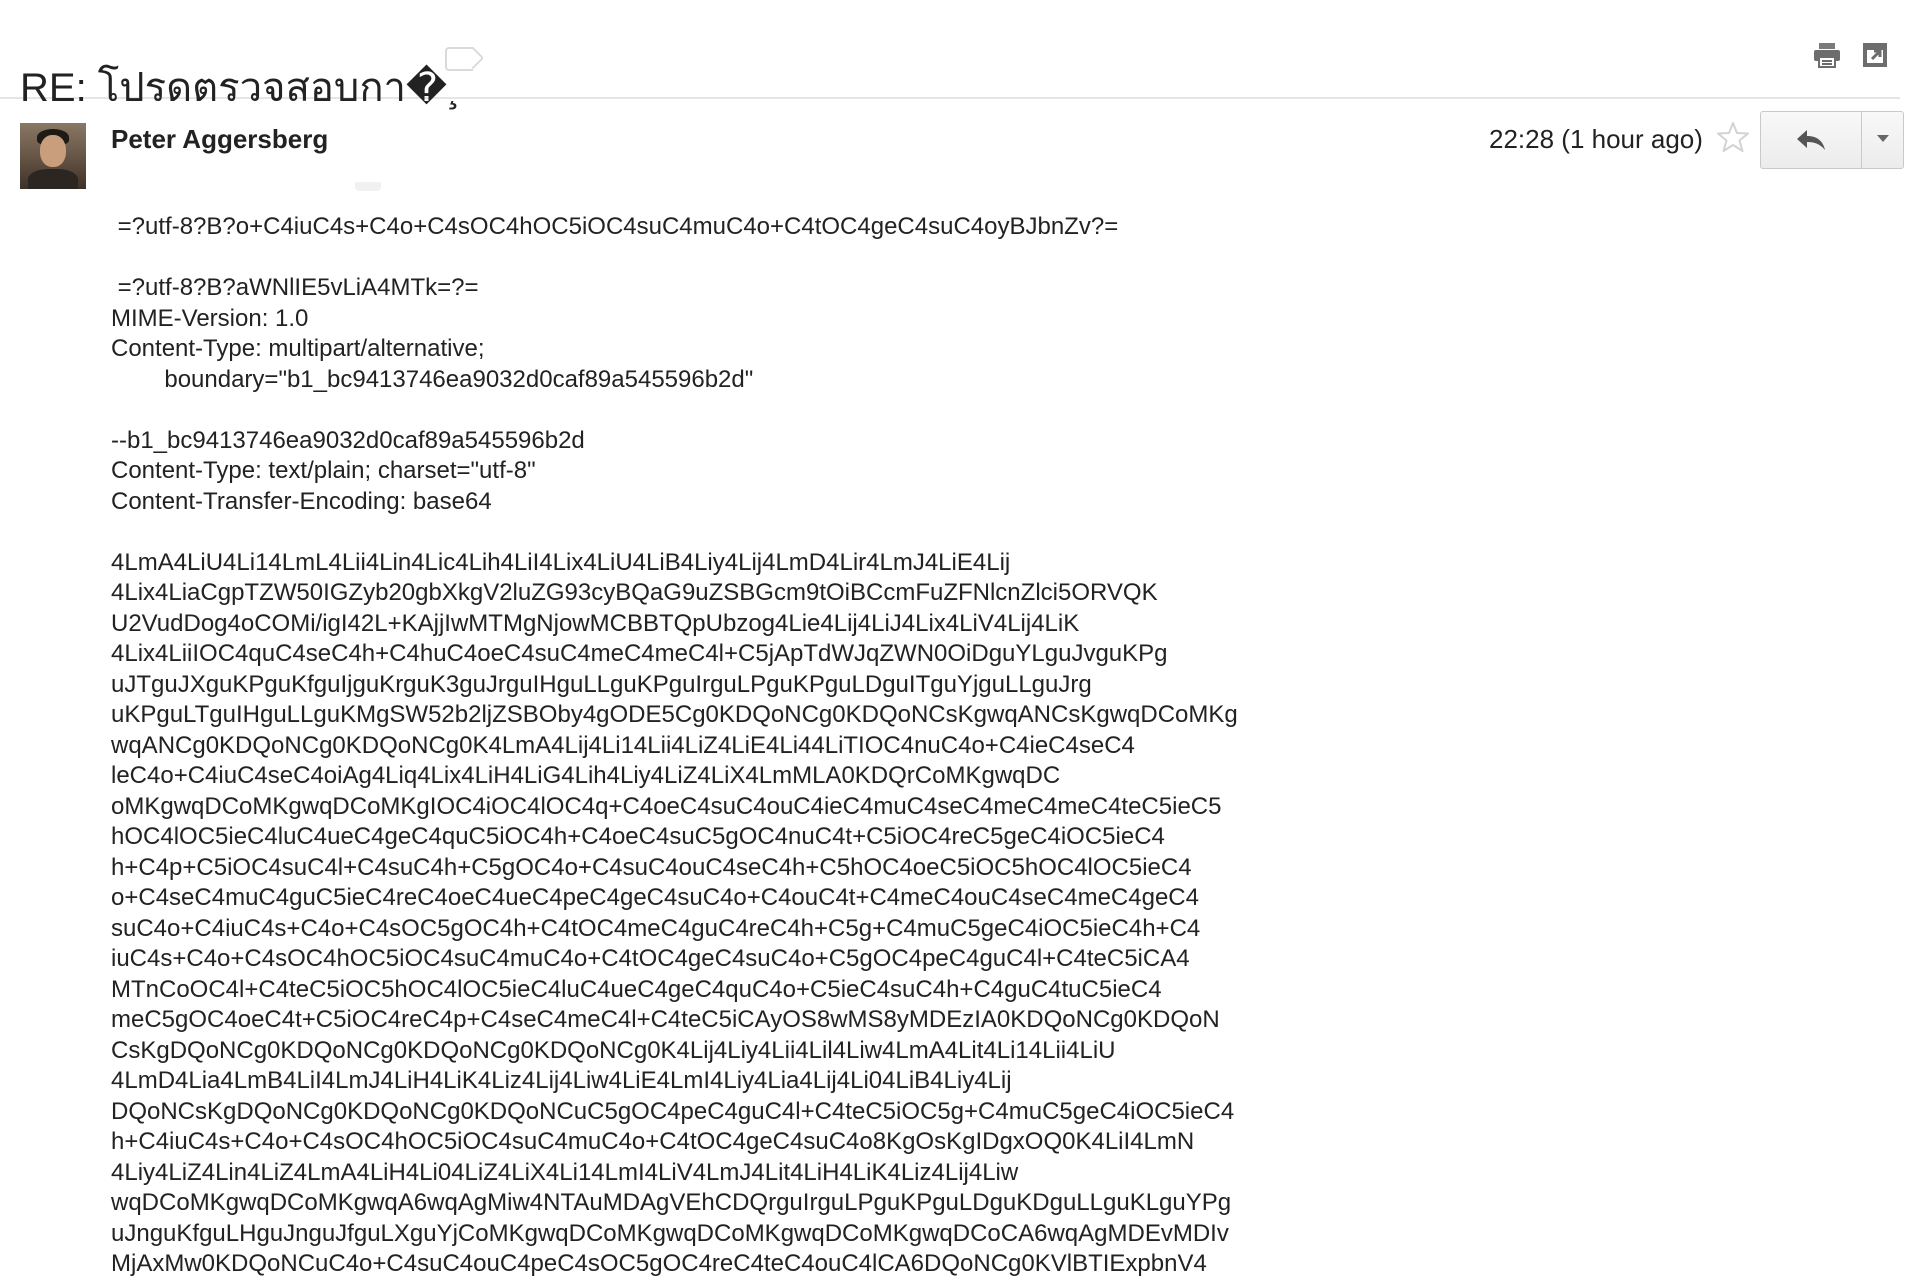  Describe the element at coordinates (240, 87) in the screenshot. I see `email-subject: RE: โปรดตรวจสอบกา�¸` at that location.